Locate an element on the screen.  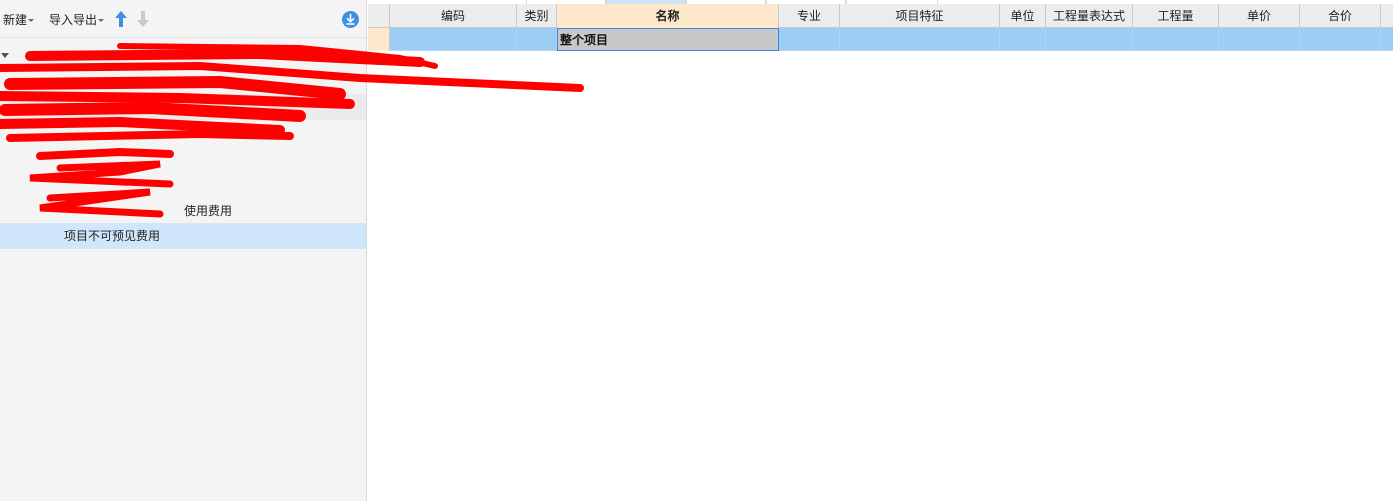
import-export-label: 导入导出 is located at coordinates (73, 20).